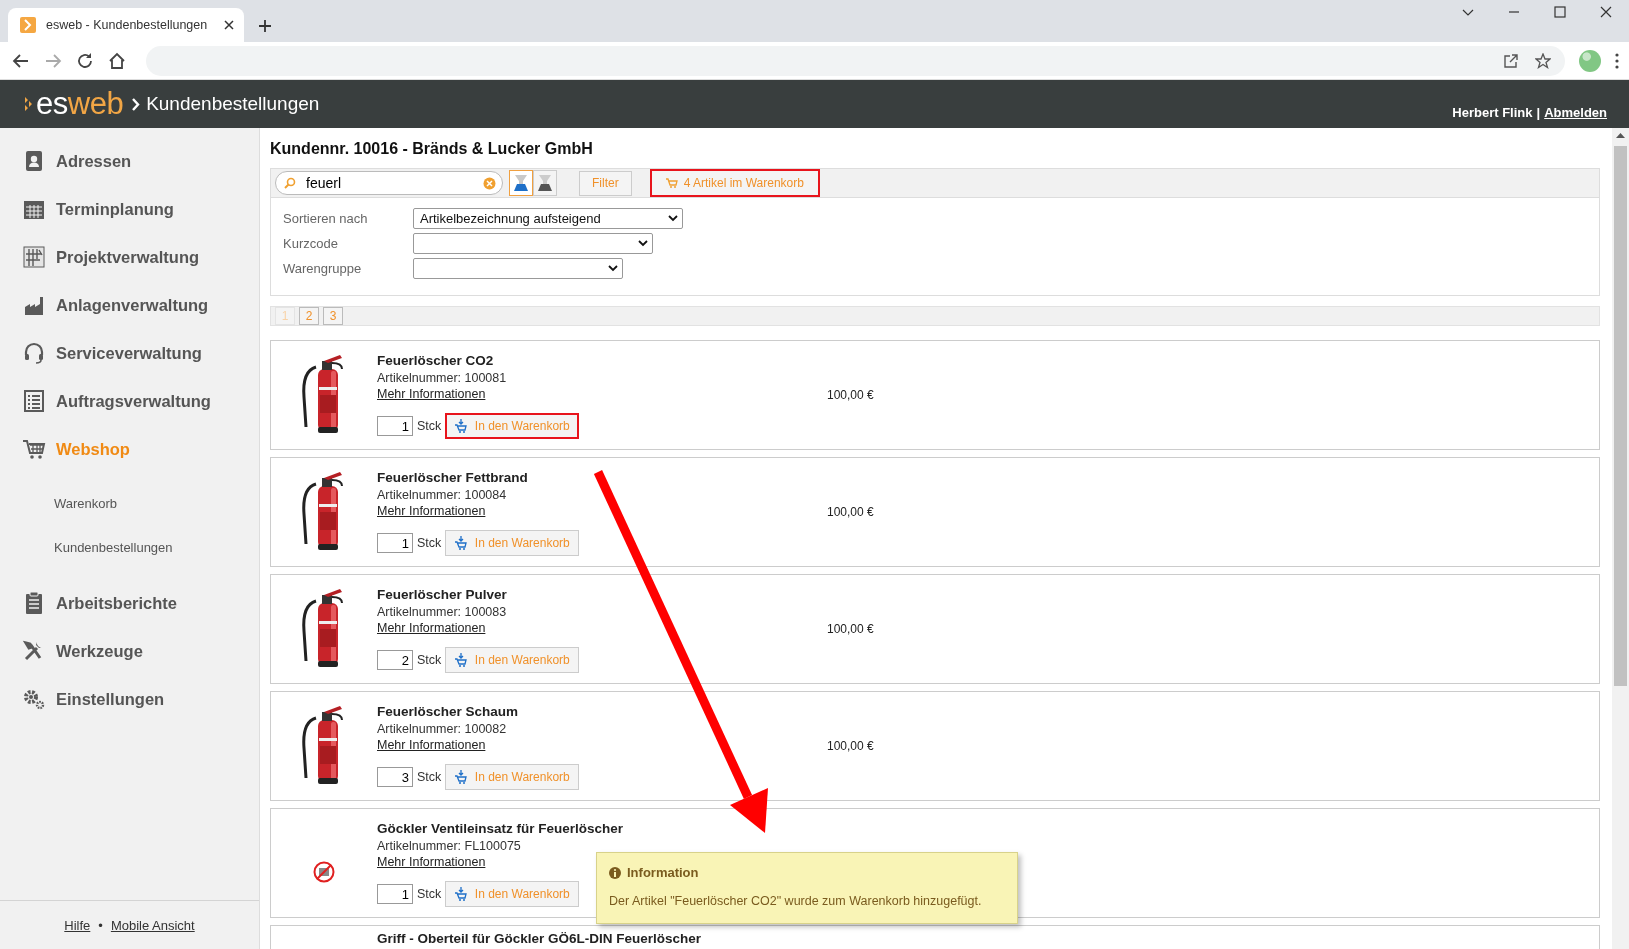 This screenshot has width=1629, height=949. Describe the element at coordinates (432, 149) in the screenshot. I see `customer-heading: Kundennr. 10016 - Bränds & Lucker GmbH` at that location.